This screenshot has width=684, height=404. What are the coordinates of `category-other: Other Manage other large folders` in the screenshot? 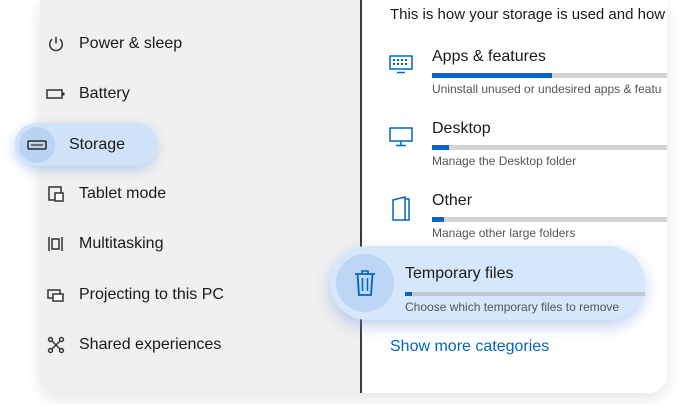 It's located at (514, 222).